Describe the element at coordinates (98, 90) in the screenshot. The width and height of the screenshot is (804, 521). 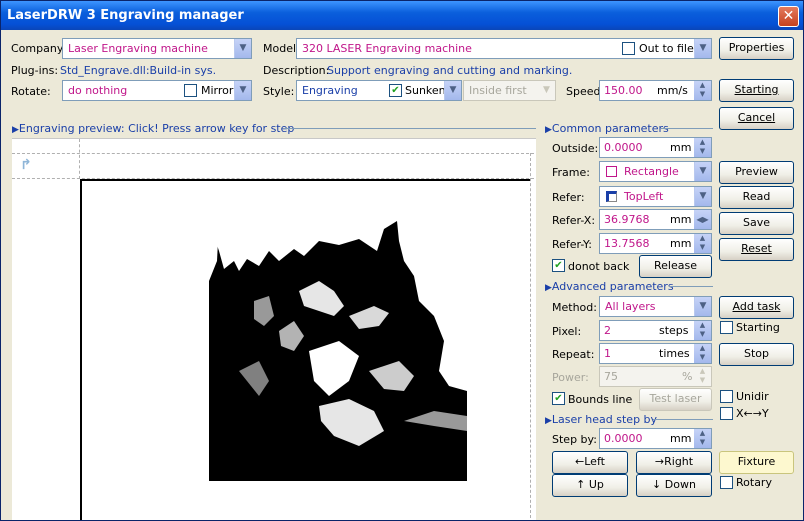
I see `rotate-value: do nothing` at that location.